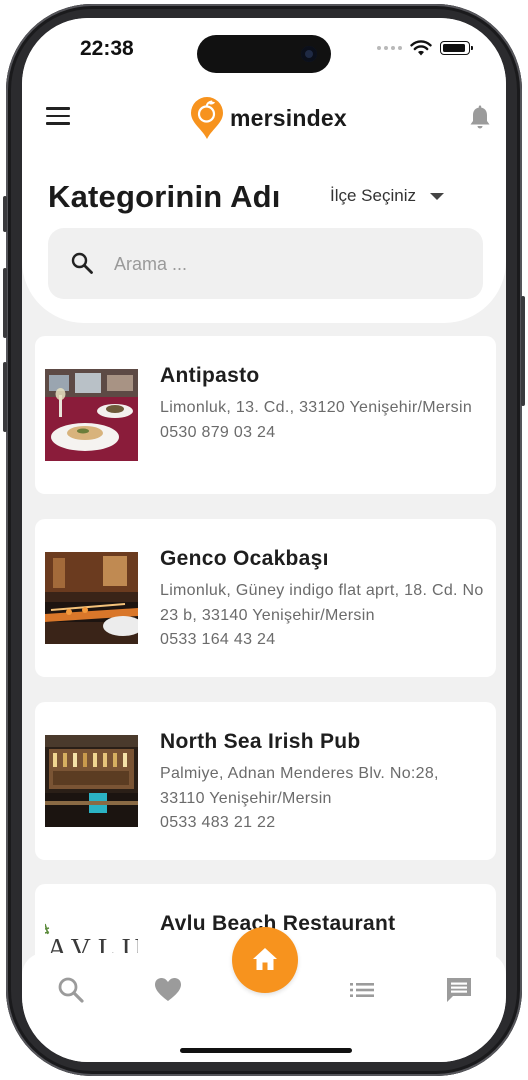 The image size is (528, 1080). I want to click on search-bar, so click(265, 263).